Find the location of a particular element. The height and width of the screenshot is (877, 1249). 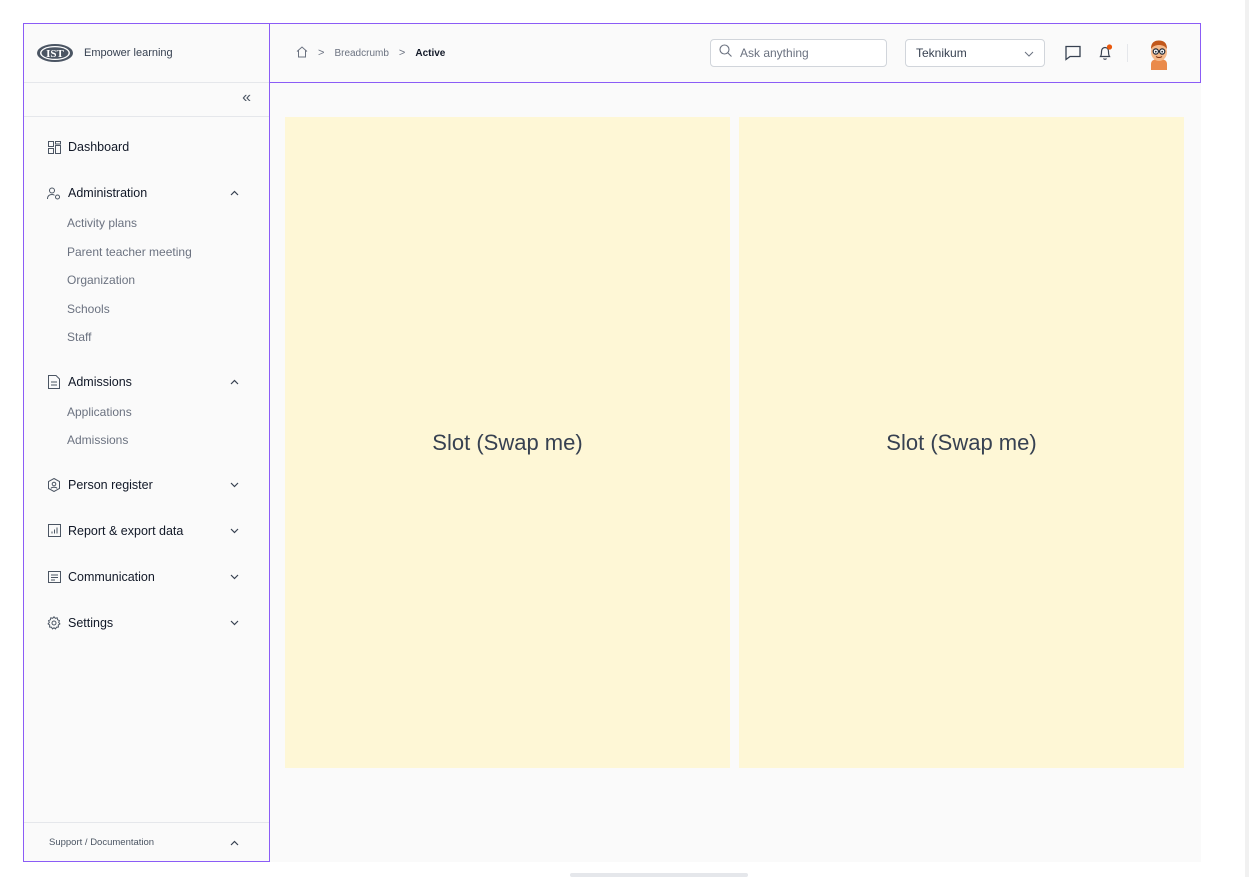

brand-name: Empower learning is located at coordinates (128, 53).